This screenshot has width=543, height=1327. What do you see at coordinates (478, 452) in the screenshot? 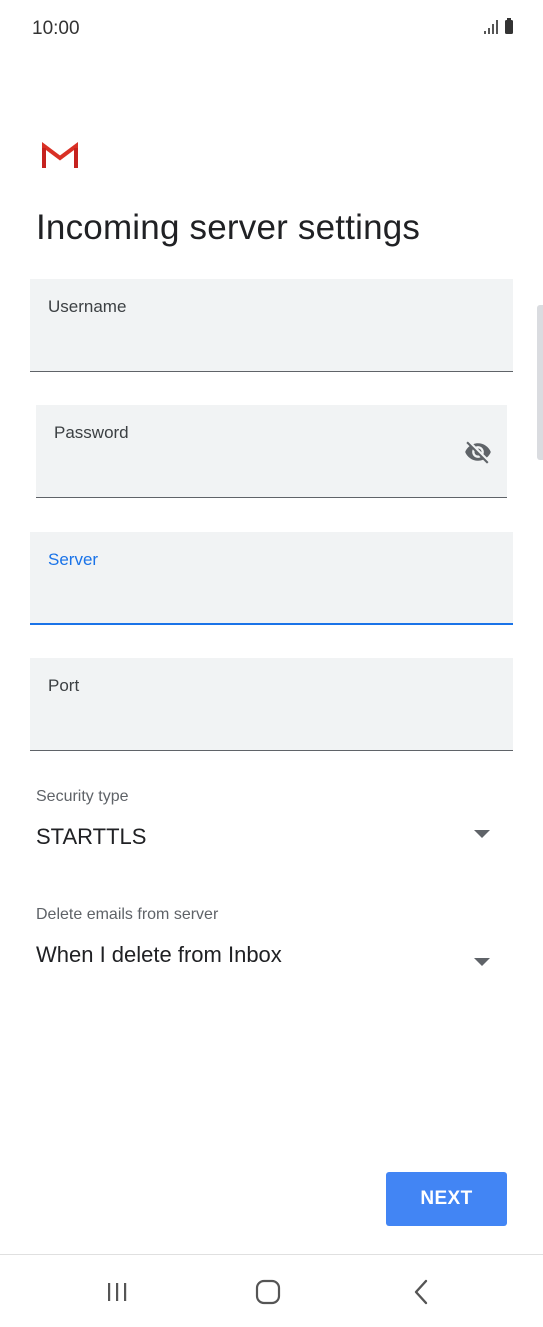
I see `eye-off-icon` at bounding box center [478, 452].